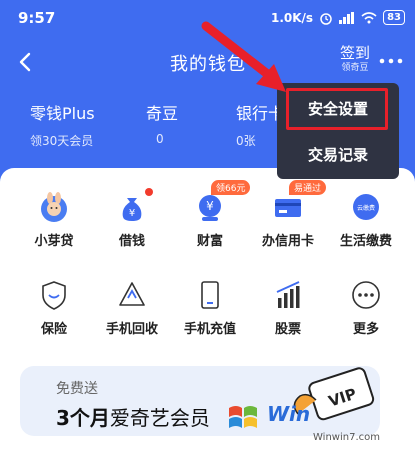 The width and height of the screenshot is (415, 450). I want to click on signin-button: 签到 领奇豆, so click(355, 59).